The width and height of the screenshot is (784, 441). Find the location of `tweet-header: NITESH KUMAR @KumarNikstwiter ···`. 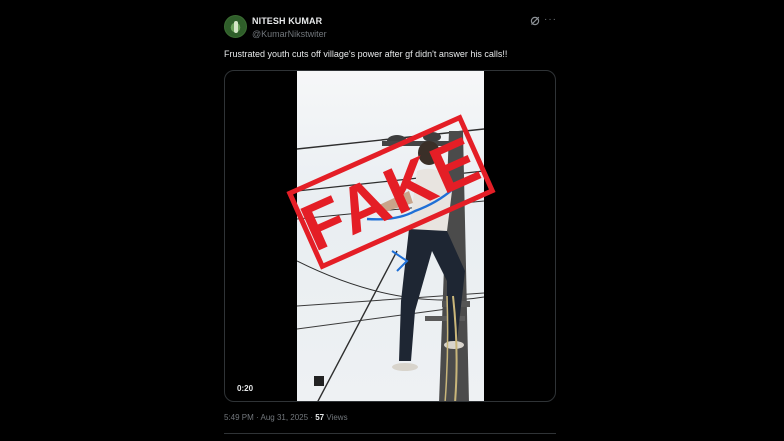

tweet-header: NITESH KUMAR @KumarNikstwiter ··· is located at coordinates (390, 27).